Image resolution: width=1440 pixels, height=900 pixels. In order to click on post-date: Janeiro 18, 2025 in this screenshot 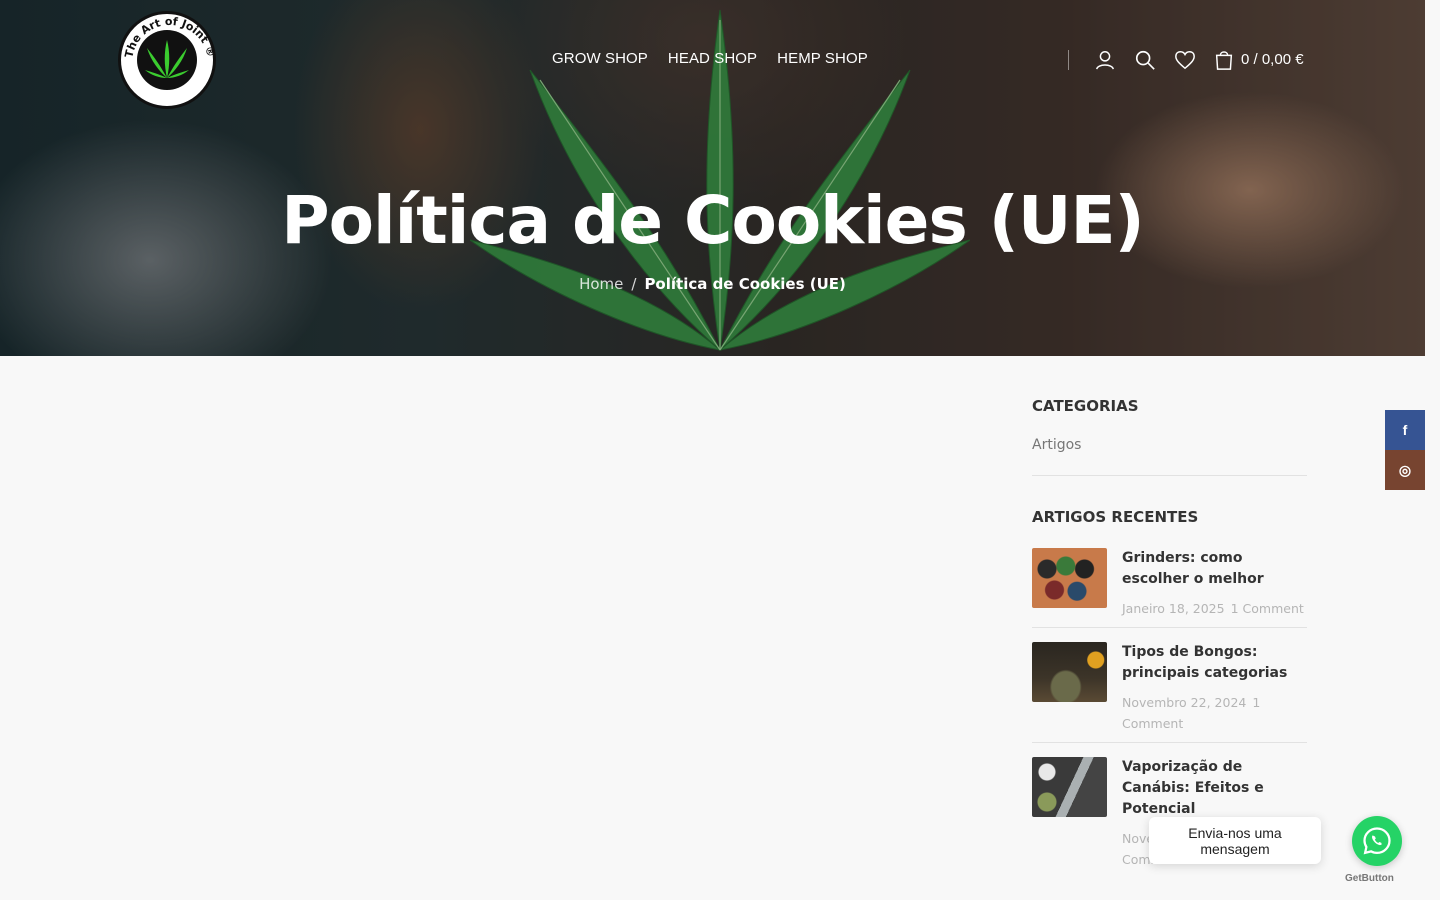, I will do `click(1173, 608)`.